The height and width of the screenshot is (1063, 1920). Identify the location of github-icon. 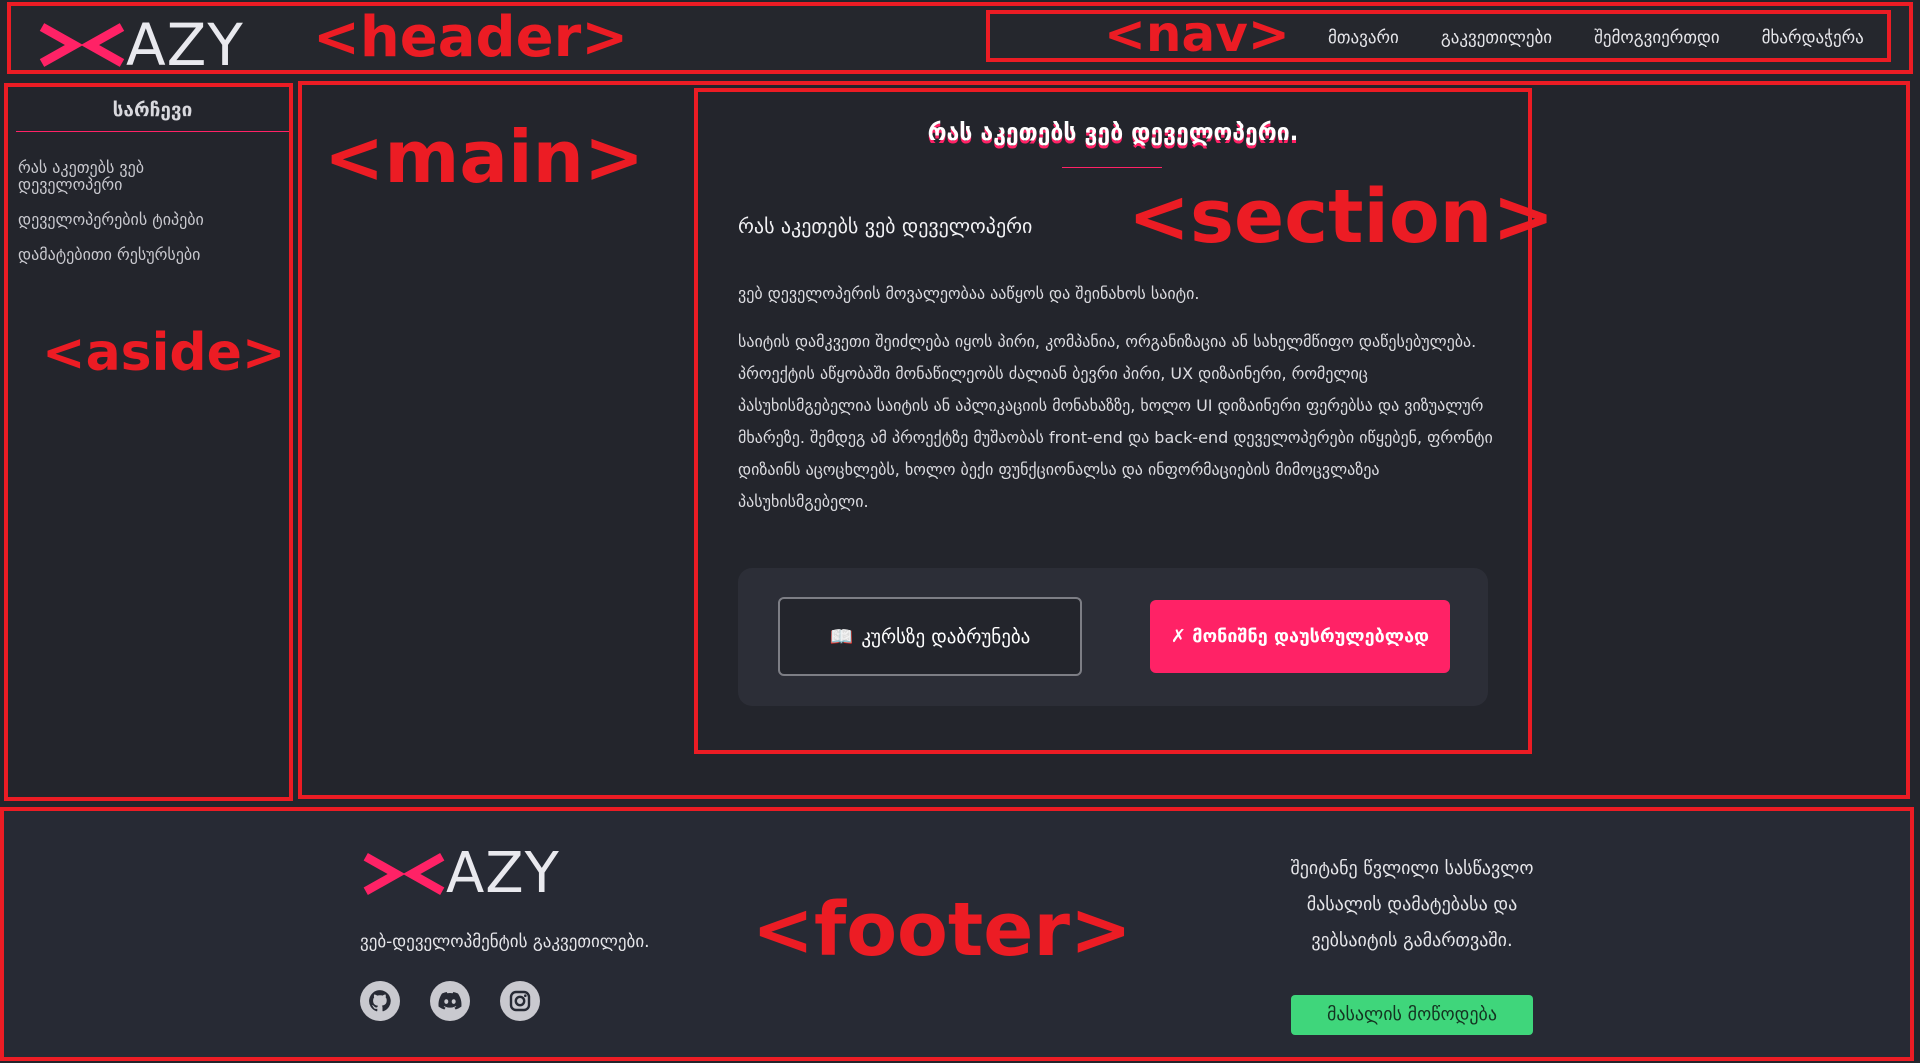
(380, 1001).